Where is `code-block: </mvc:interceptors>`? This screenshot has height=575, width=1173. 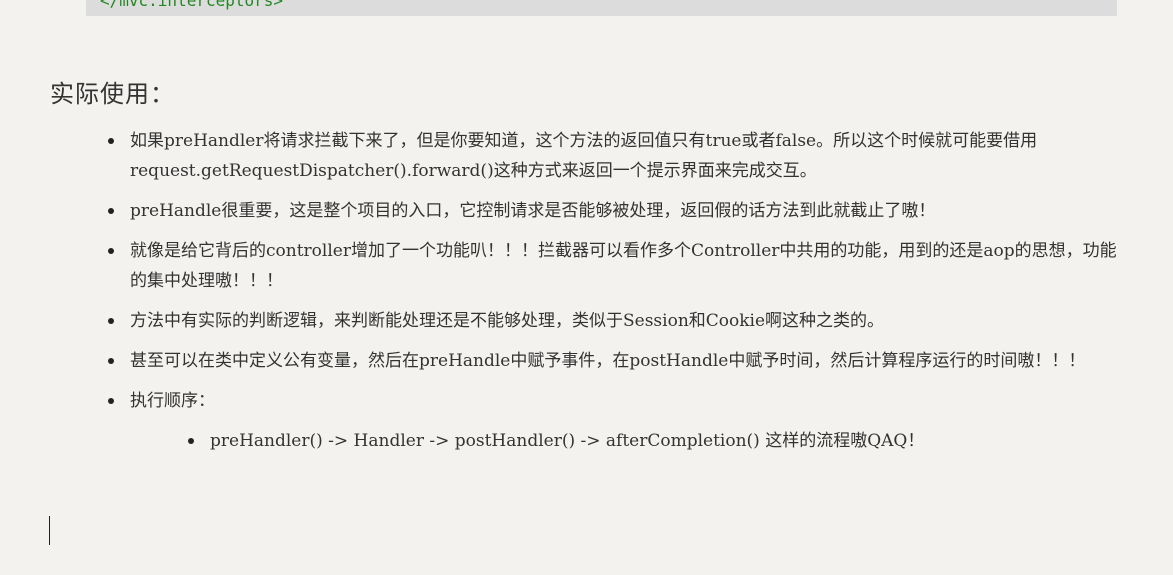 code-block: </mvc:interceptors> is located at coordinates (601, 8).